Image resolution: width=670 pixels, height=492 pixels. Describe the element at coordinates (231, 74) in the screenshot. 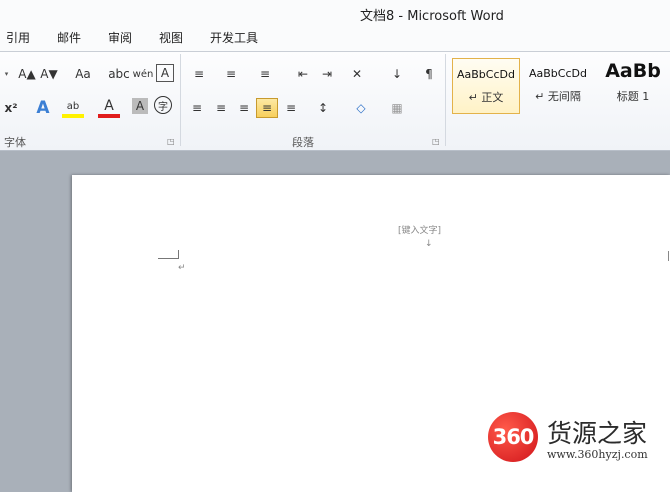

I see `numbering-icon: ≡` at that location.